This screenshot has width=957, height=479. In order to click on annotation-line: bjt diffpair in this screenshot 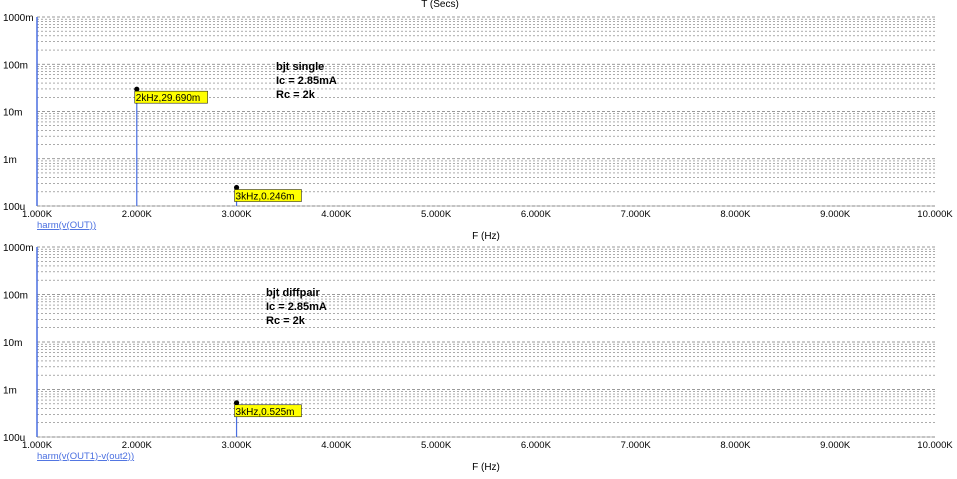, I will do `click(293, 293)`.